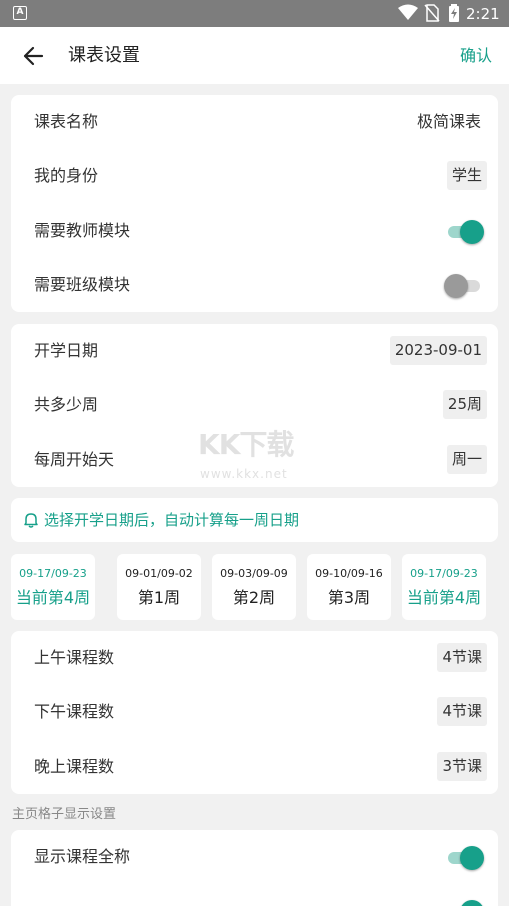 The image size is (509, 906). Describe the element at coordinates (462, 766) in the screenshot. I see `evening-lessons-chip: 3节课` at that location.